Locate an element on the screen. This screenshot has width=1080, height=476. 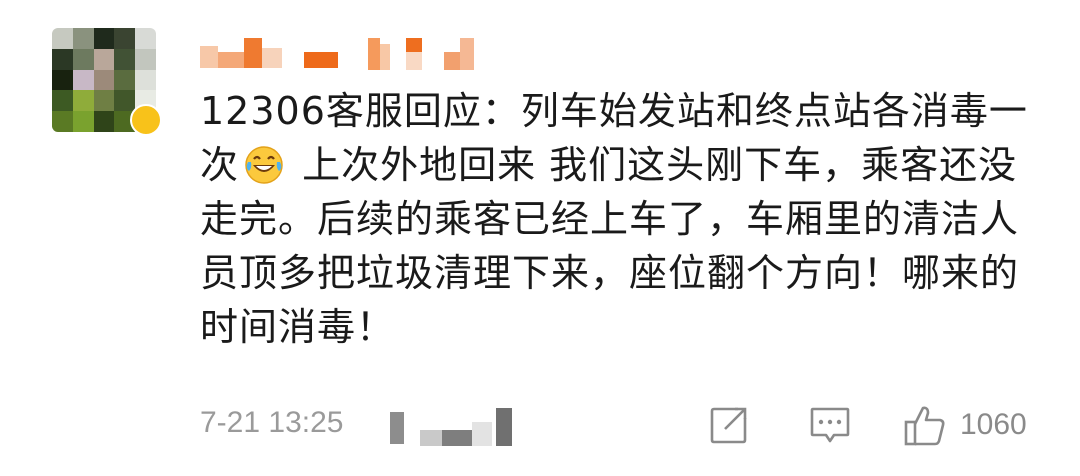
comment-icon is located at coordinates (830, 425).